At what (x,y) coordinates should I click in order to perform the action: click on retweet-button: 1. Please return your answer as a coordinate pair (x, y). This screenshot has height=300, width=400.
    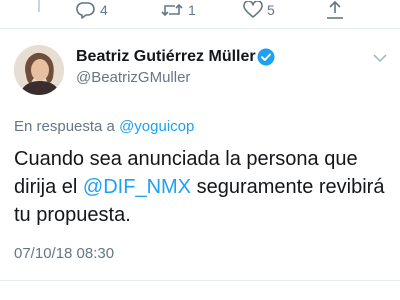
    Looking at the image, I should click on (178, 10).